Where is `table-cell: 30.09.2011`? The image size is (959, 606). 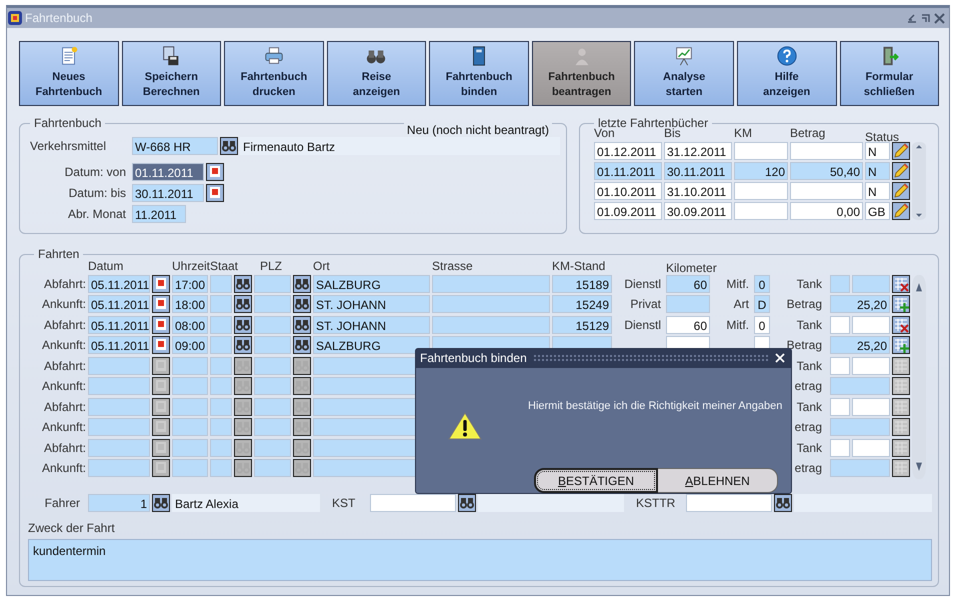 table-cell: 30.09.2011 is located at coordinates (698, 211).